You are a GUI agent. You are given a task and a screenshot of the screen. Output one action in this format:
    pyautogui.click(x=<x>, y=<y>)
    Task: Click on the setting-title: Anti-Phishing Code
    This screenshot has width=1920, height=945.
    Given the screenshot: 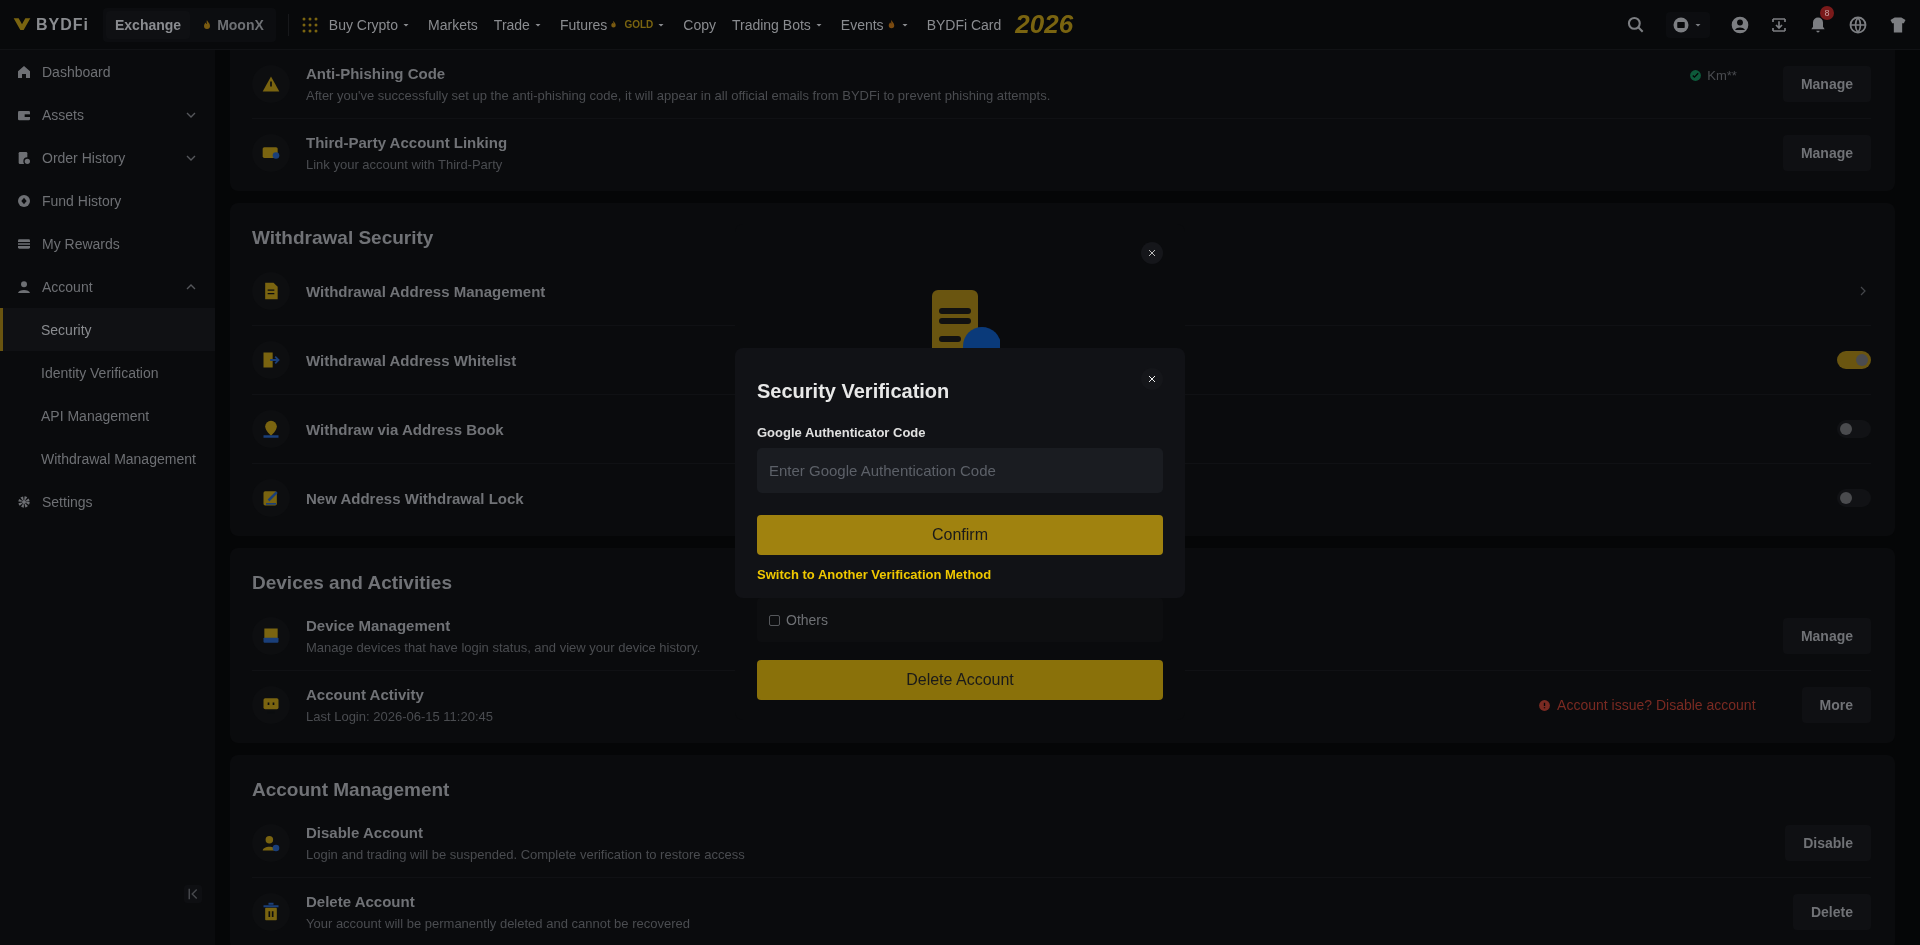 What is the action you would take?
    pyautogui.click(x=376, y=73)
    